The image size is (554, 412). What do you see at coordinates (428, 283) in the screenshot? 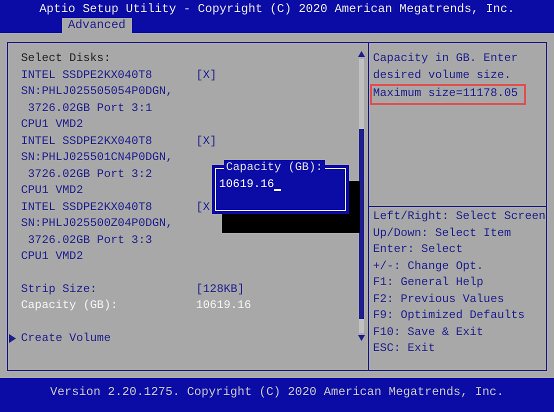
I see `key-hint: F1: General Help` at bounding box center [428, 283].